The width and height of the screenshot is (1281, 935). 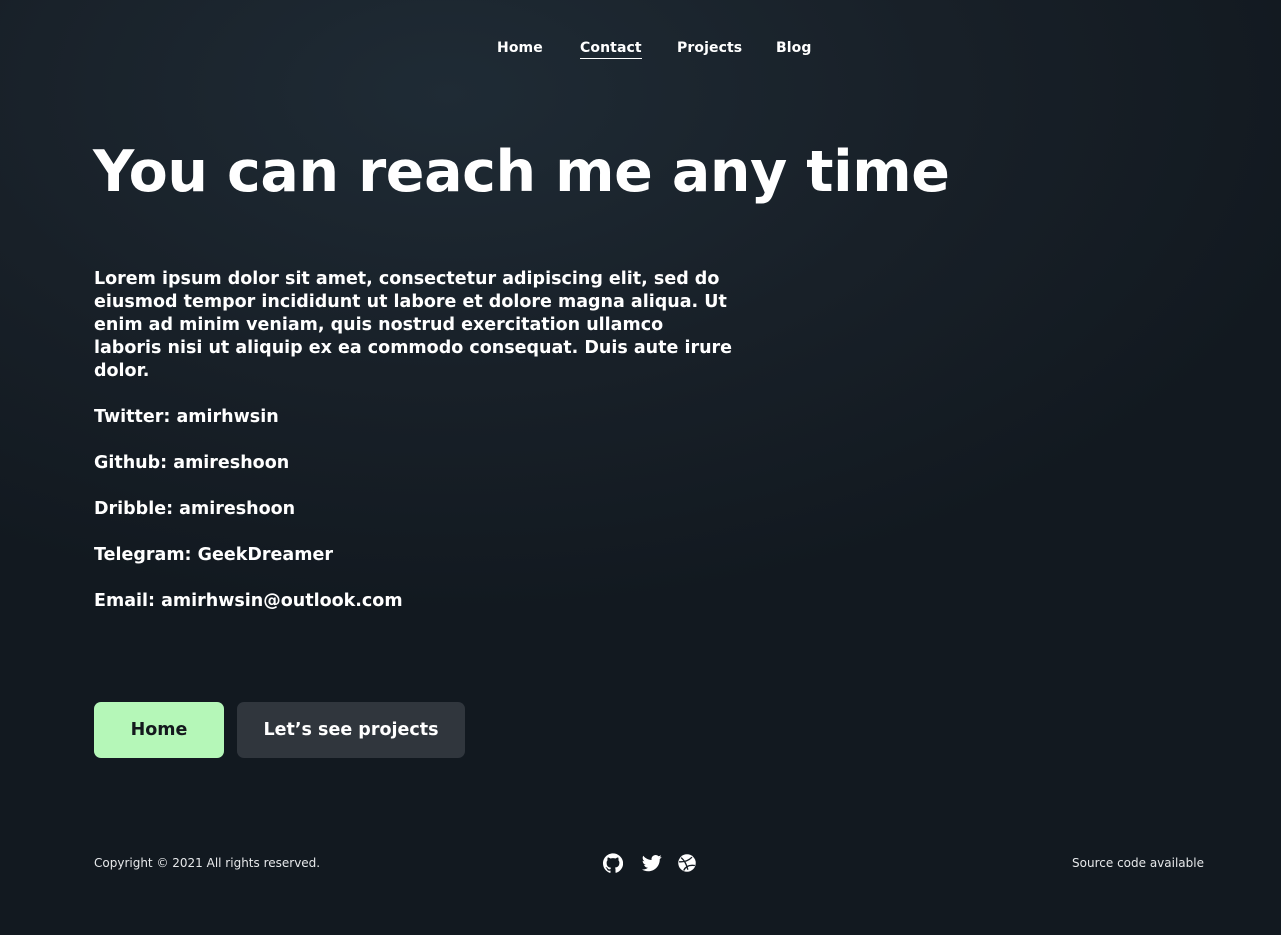 What do you see at coordinates (159, 730) in the screenshot?
I see `home-button: Home` at bounding box center [159, 730].